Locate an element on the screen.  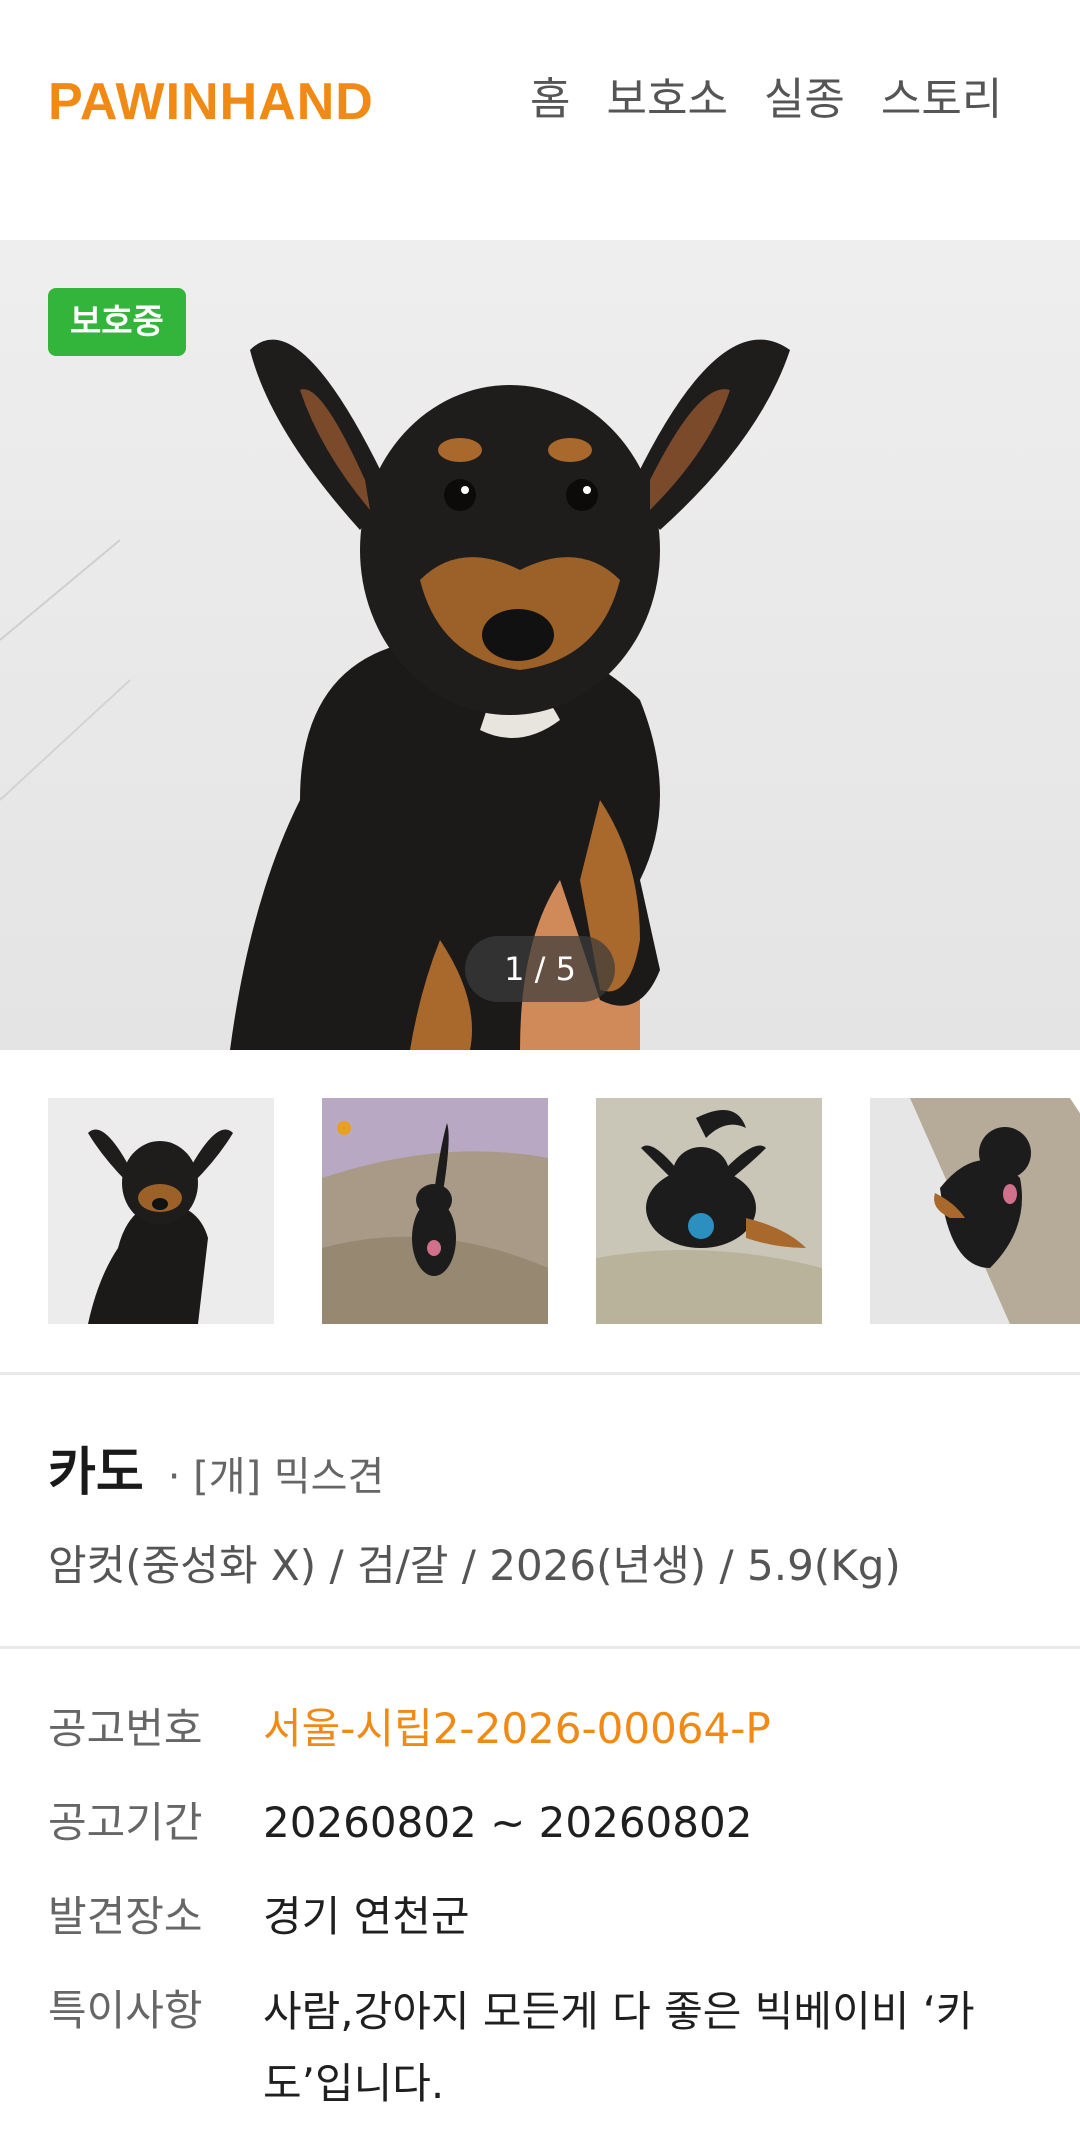
notes-value: 사람,강아지 모든게 다 좋은 빅베이비 ‘카도’입니다. is located at coordinates (619, 2047).